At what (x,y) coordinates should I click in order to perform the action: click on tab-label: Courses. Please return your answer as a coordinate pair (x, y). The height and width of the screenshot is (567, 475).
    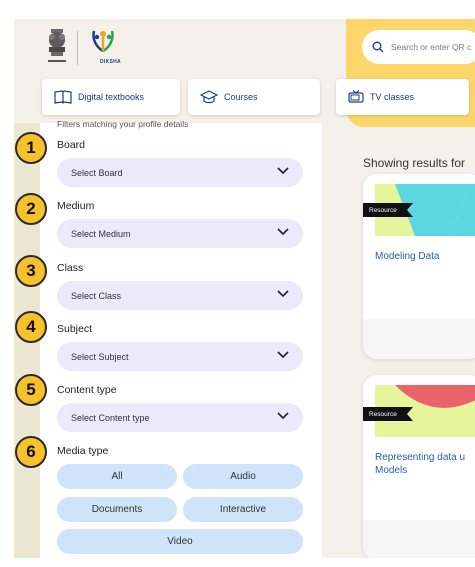
    Looking at the image, I should click on (241, 97).